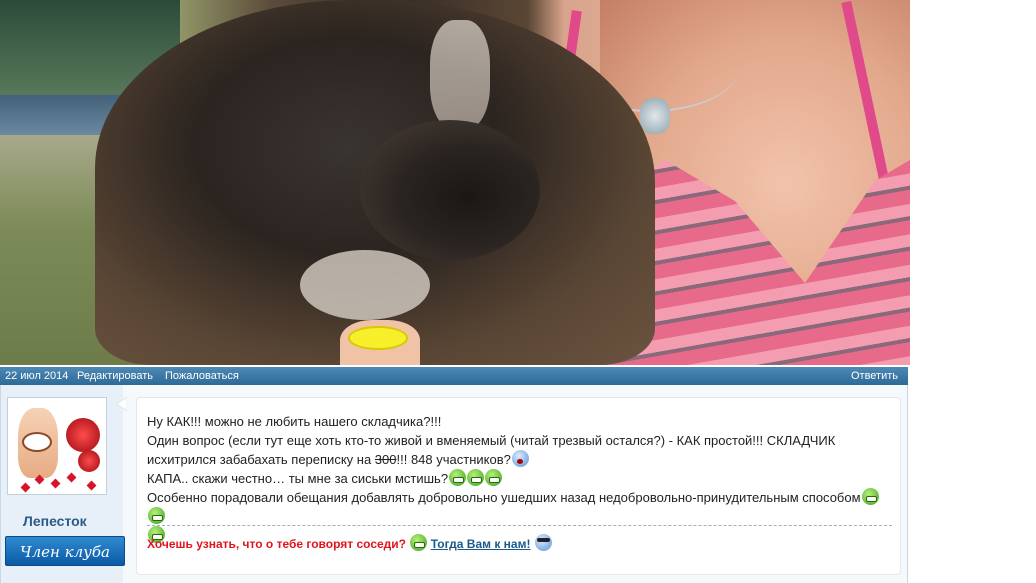 This screenshot has height=583, width=1036. What do you see at coordinates (115, 376) in the screenshot?
I see `edit-link: Редактировать` at bounding box center [115, 376].